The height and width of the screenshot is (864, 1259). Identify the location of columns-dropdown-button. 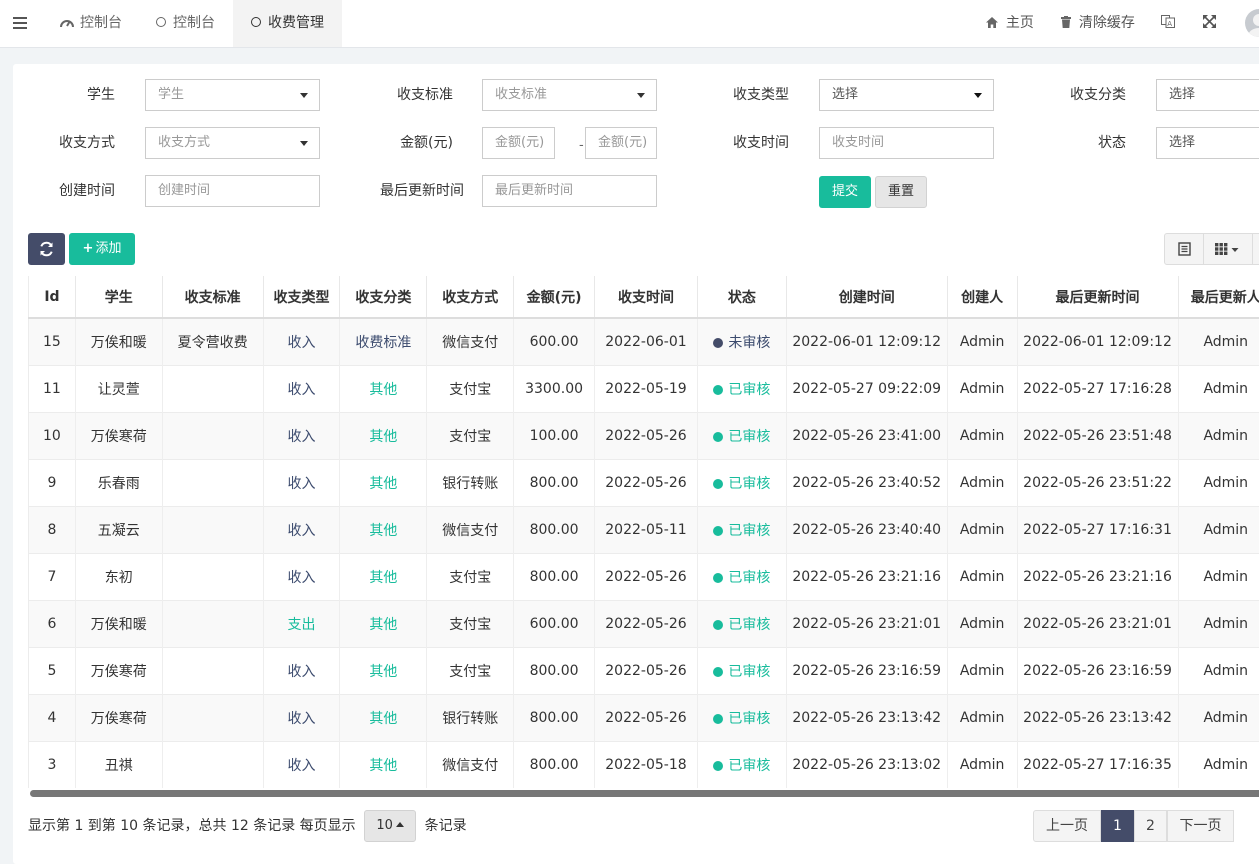
(1228, 249).